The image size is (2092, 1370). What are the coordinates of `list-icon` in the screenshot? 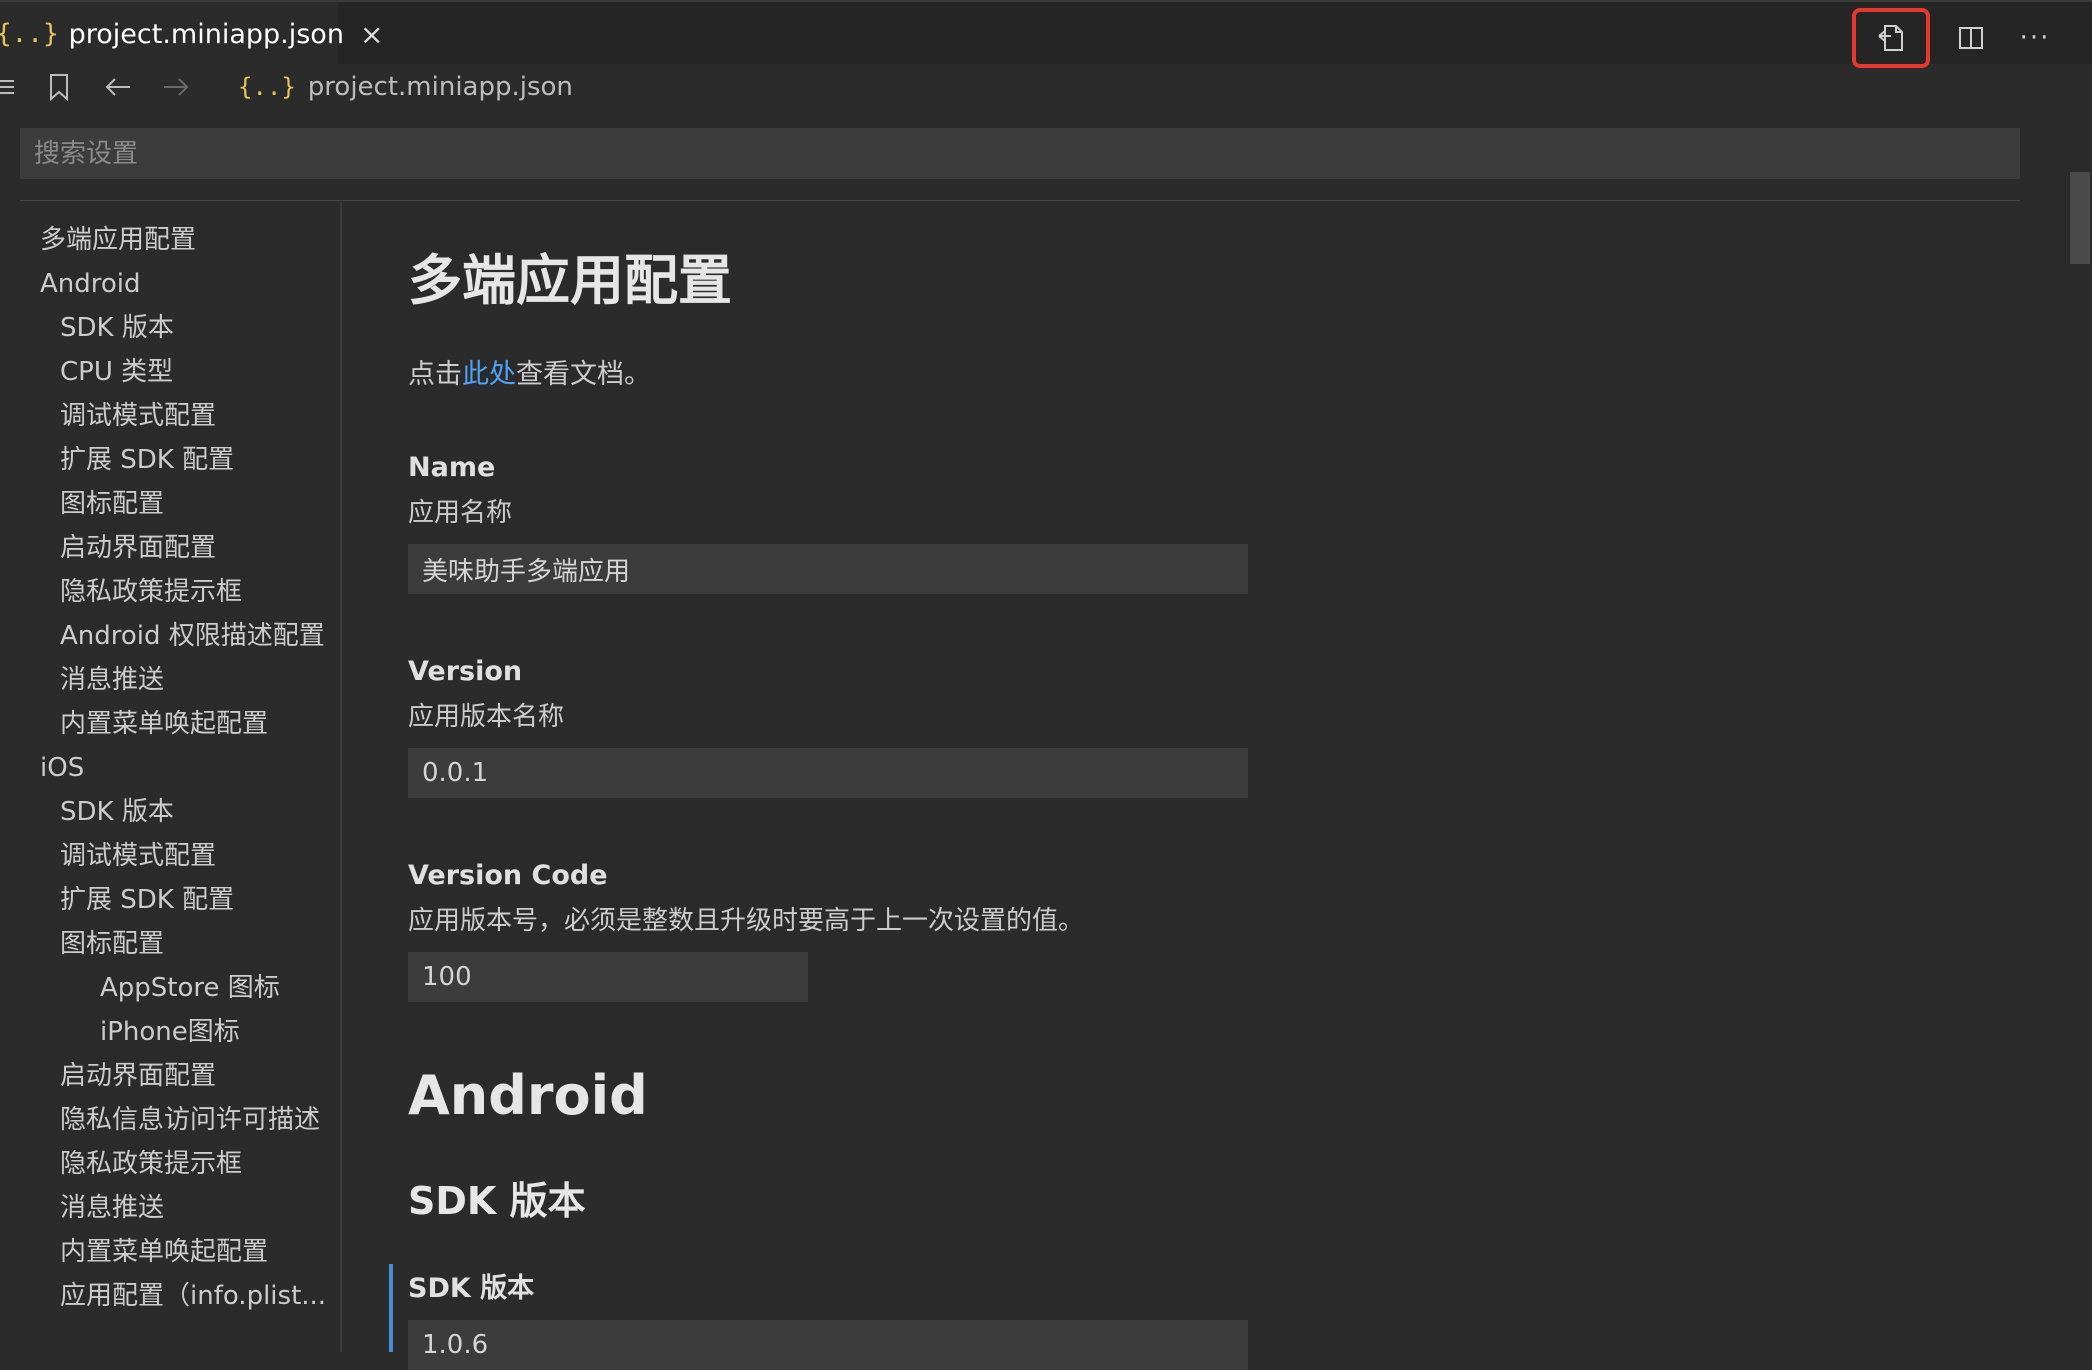 It's located at (7, 87).